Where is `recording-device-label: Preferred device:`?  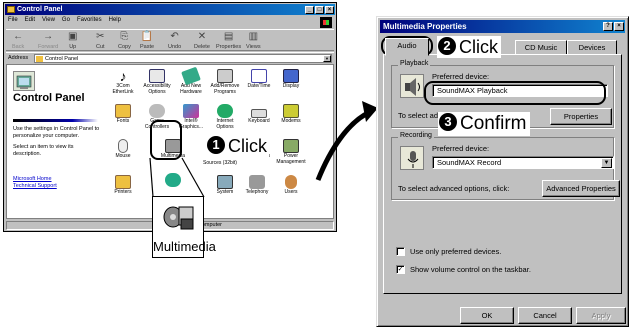 recording-device-label: Preferred device: is located at coordinates (461, 148).